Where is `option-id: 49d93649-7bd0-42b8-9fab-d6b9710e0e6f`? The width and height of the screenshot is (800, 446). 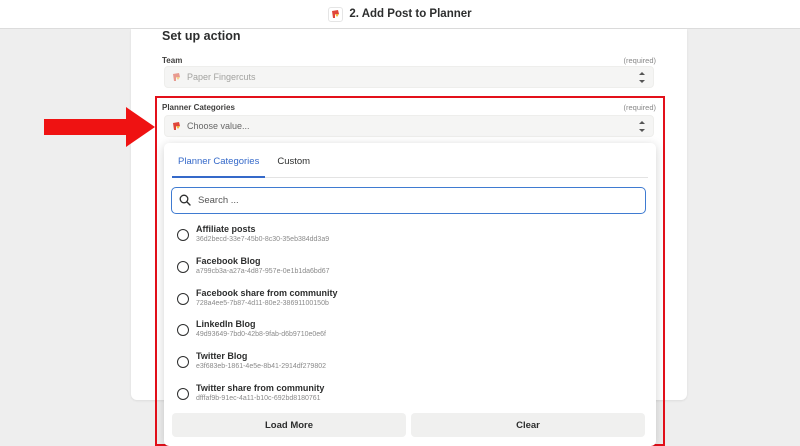 option-id: 49d93649-7bd0-42b8-9fab-d6b9710e0e6f is located at coordinates (261, 335).